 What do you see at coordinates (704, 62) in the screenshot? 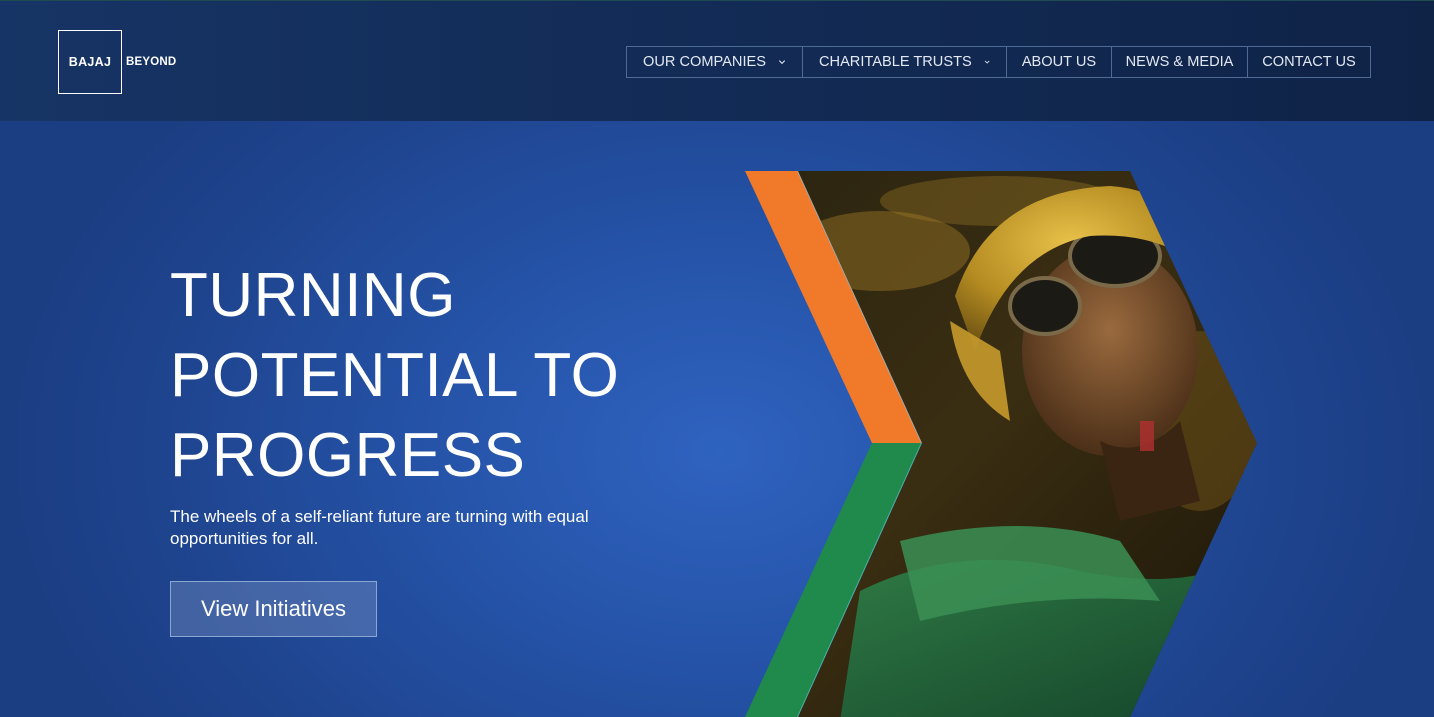
I see `nav-item-label: OUR COMPANIES` at bounding box center [704, 62].